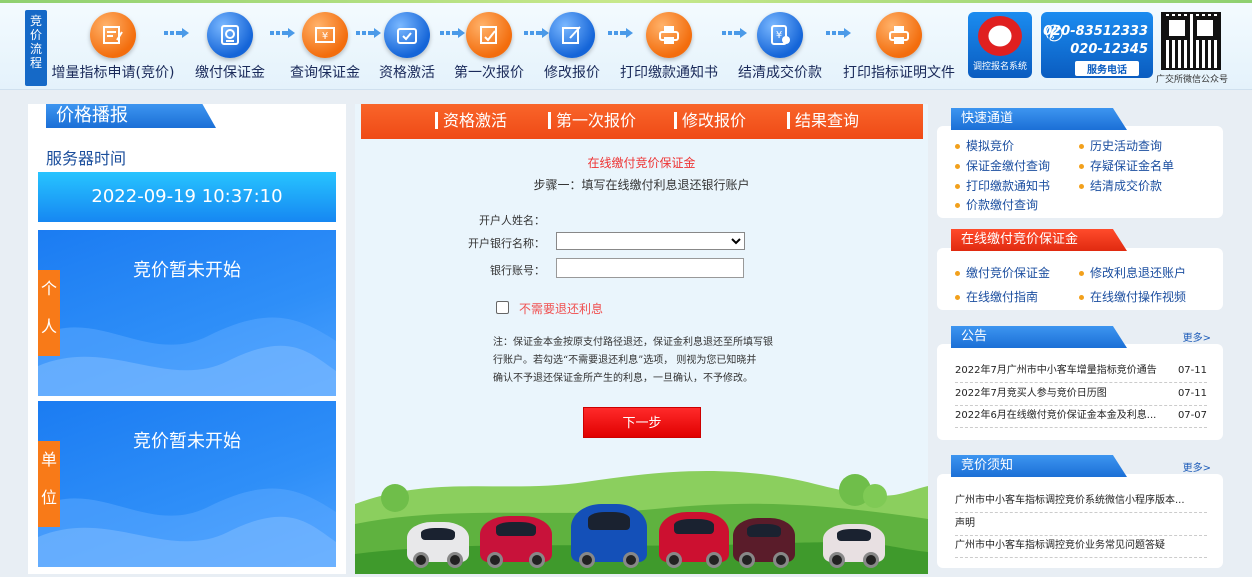 The image size is (1252, 577). What do you see at coordinates (641, 163) in the screenshot?
I see `form-title: 在线缴付竞价保证金` at bounding box center [641, 163].